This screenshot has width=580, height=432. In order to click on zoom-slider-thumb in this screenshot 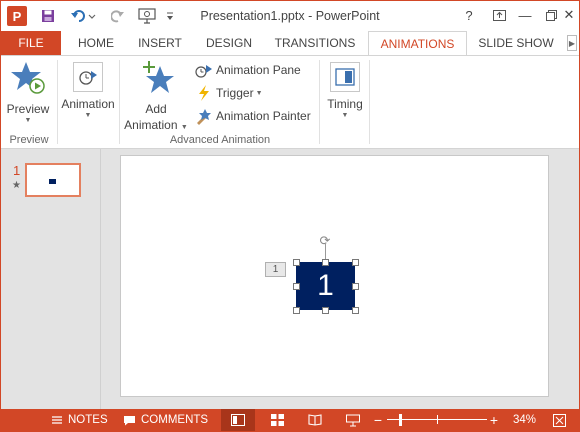, I will do `click(400, 420)`.